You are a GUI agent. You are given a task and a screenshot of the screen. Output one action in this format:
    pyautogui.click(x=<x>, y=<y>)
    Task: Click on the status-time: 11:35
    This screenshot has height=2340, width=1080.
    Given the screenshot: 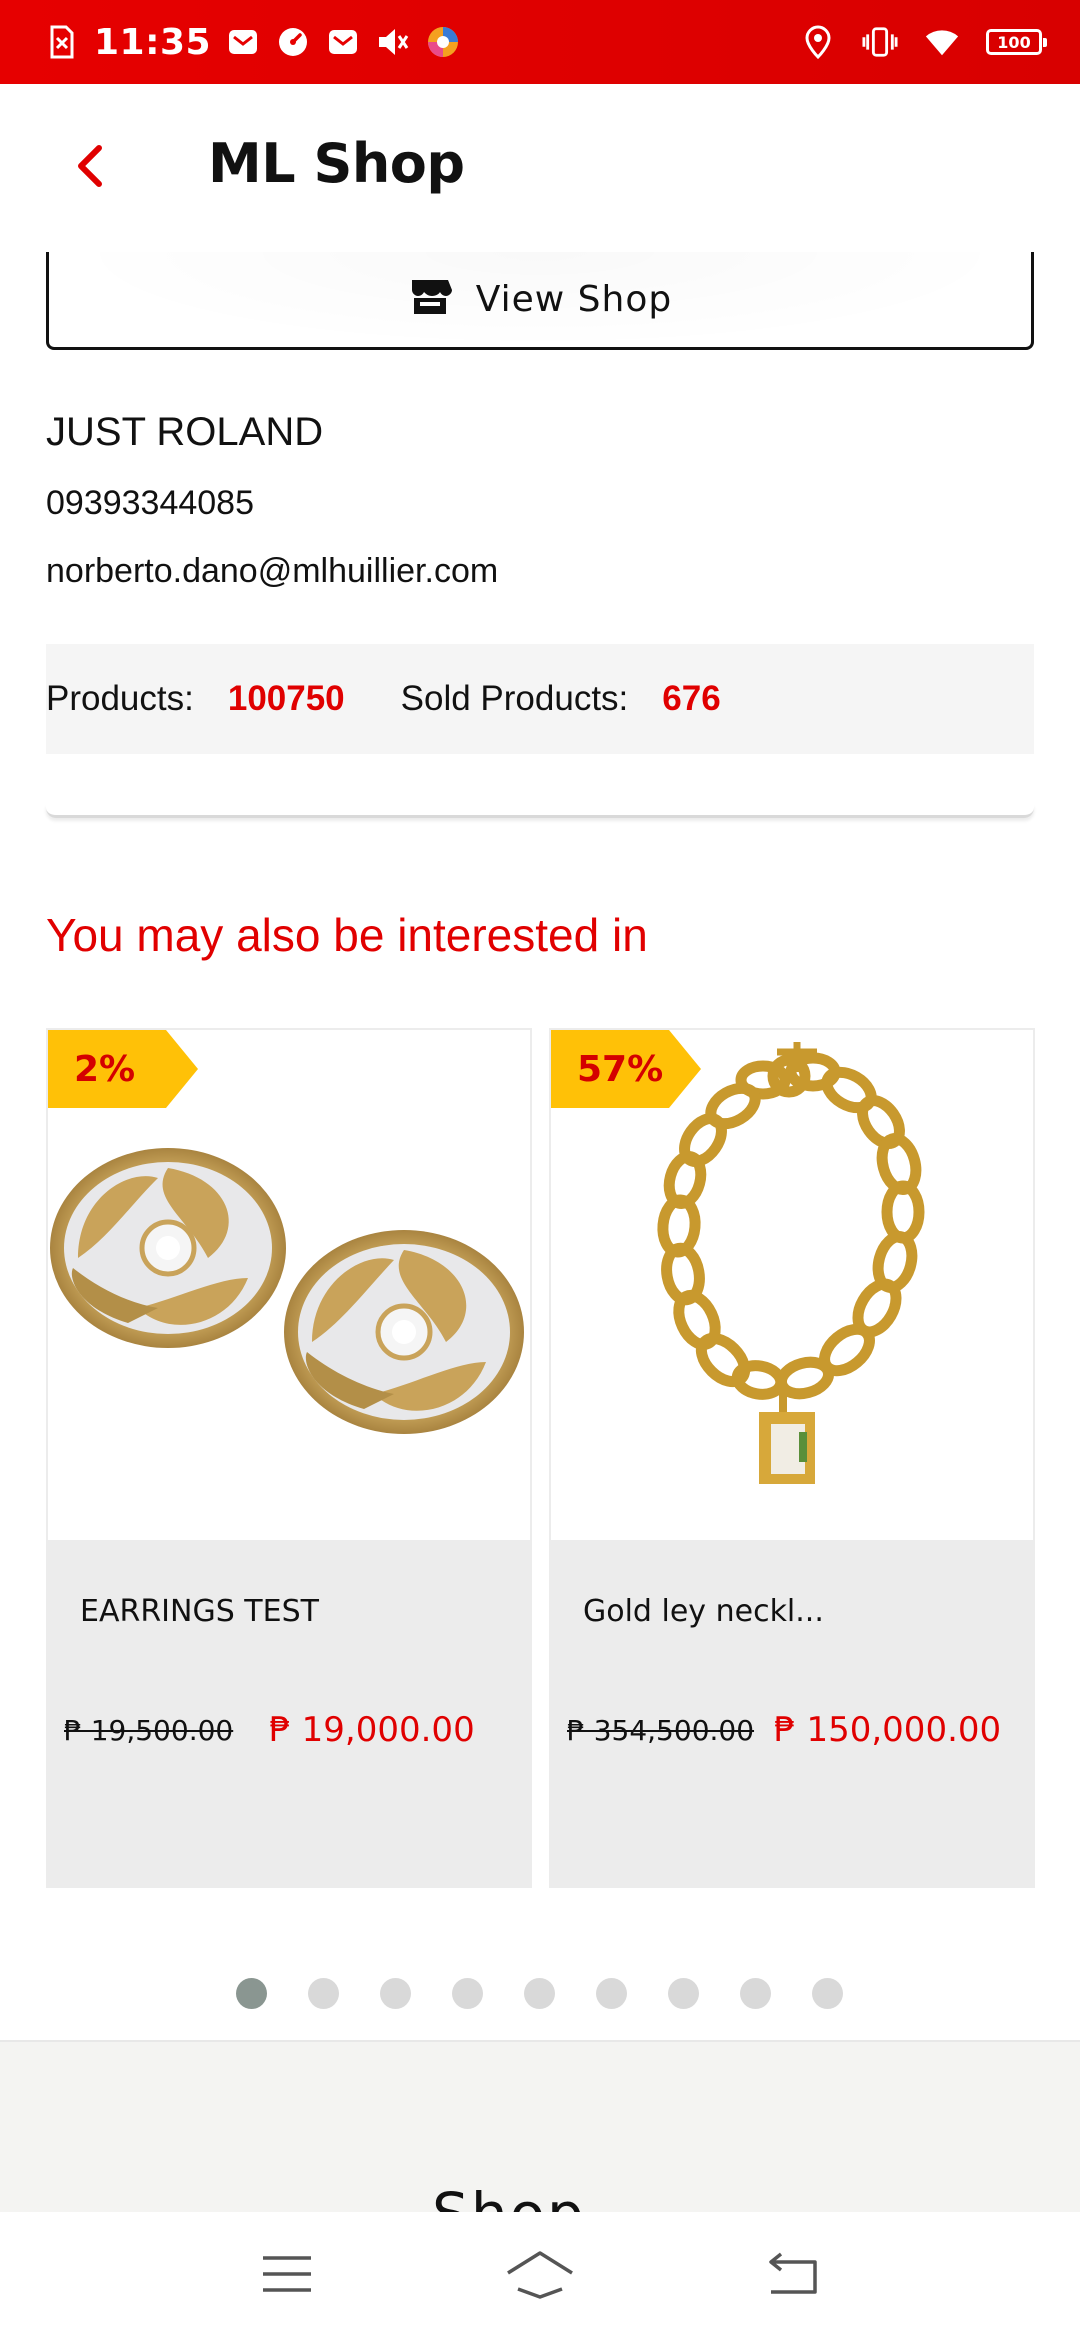 What is the action you would take?
    pyautogui.click(x=153, y=42)
    